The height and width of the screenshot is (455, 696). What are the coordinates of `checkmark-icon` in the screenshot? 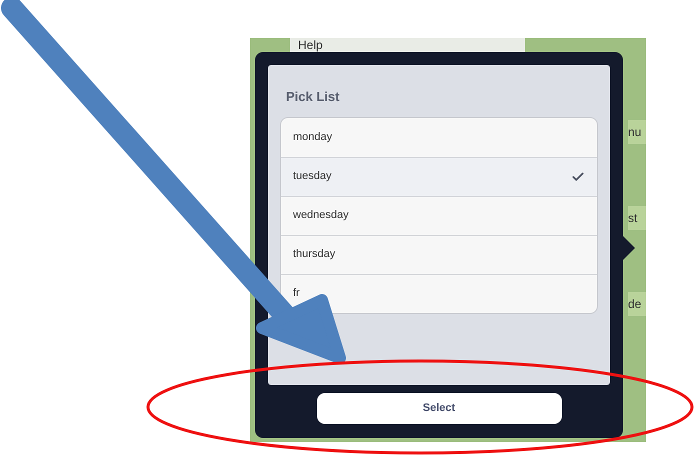 It's located at (578, 177).